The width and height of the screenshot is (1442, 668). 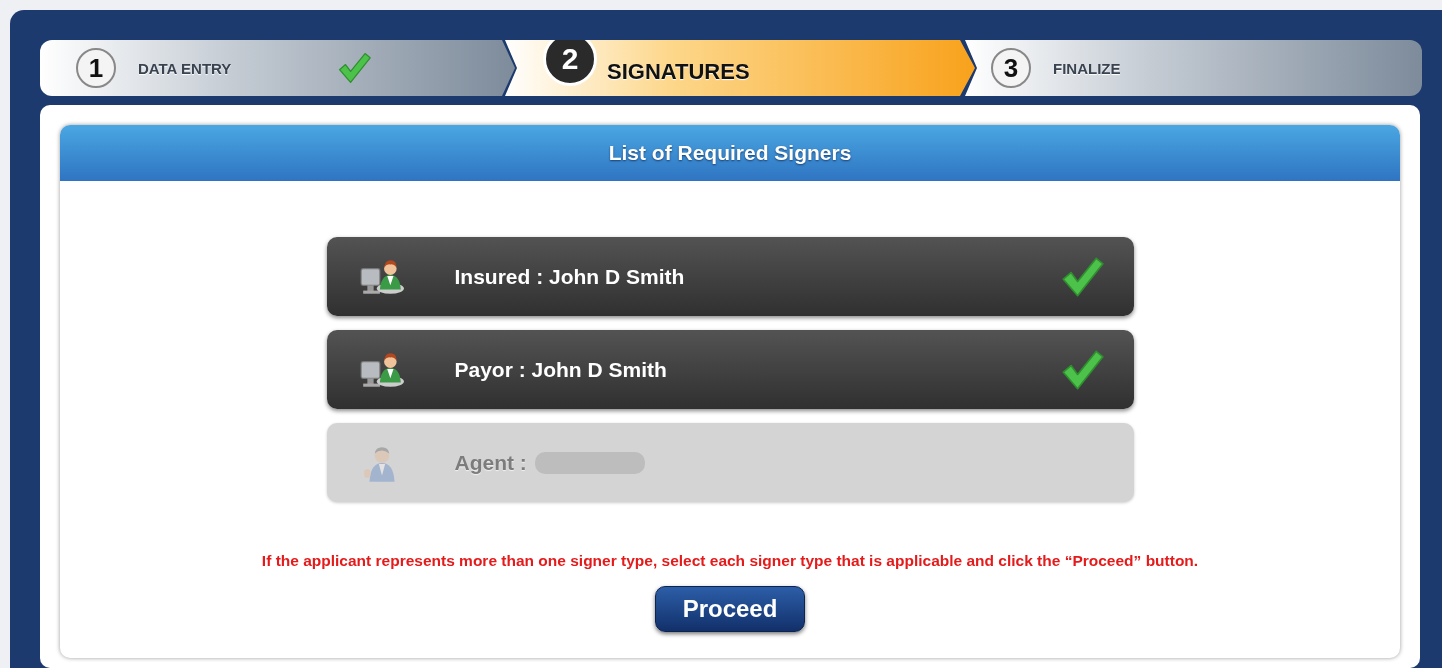 What do you see at coordinates (569, 276) in the screenshot?
I see `signer-label: Insured : John D Smith` at bounding box center [569, 276].